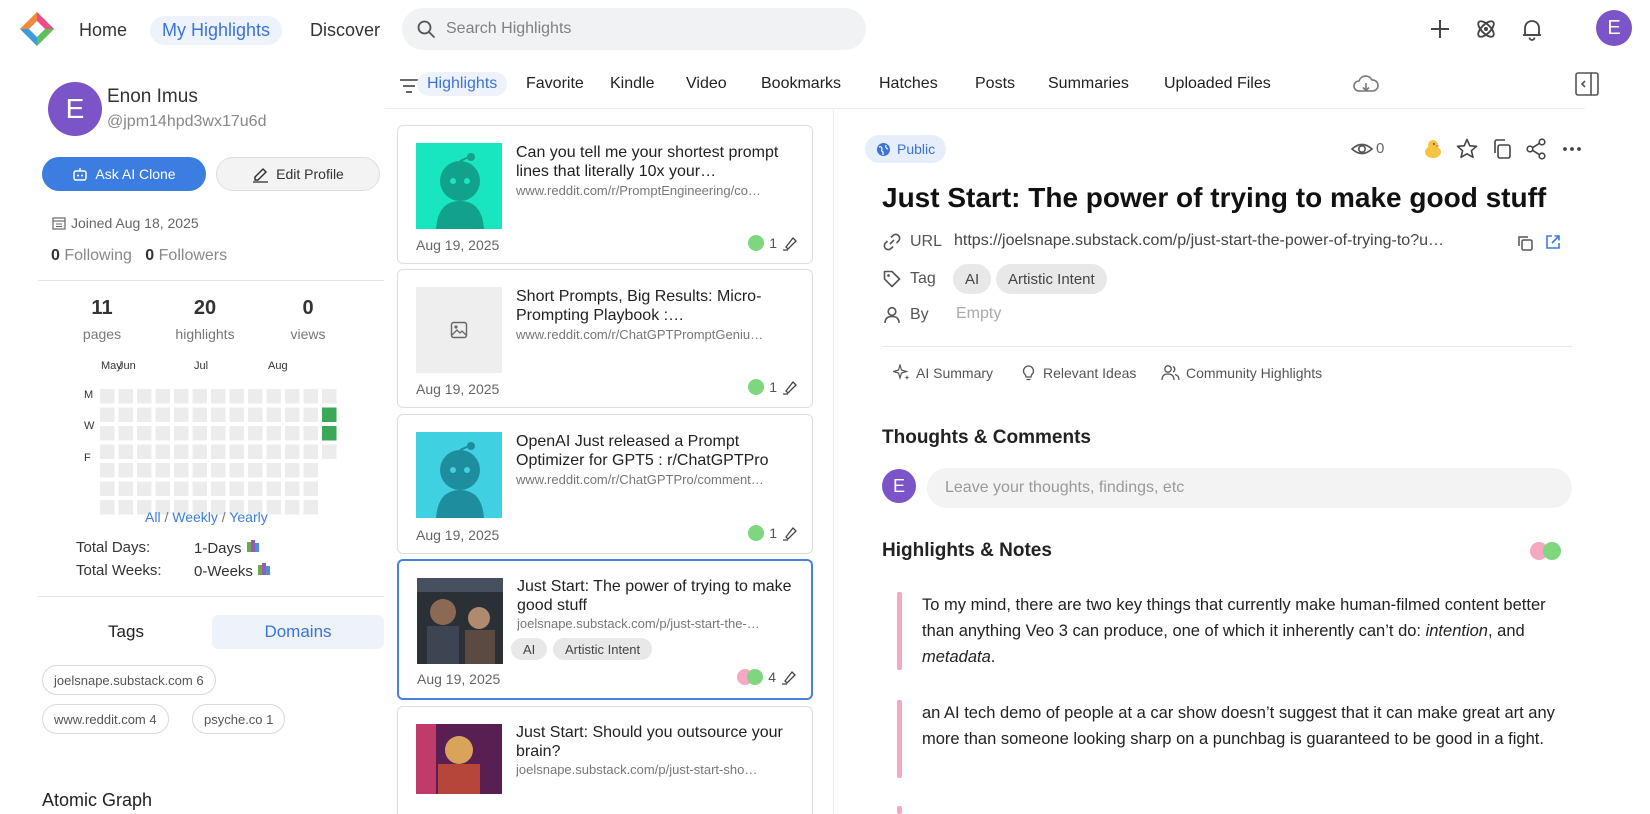  I want to click on tab-video: Video, so click(706, 84).